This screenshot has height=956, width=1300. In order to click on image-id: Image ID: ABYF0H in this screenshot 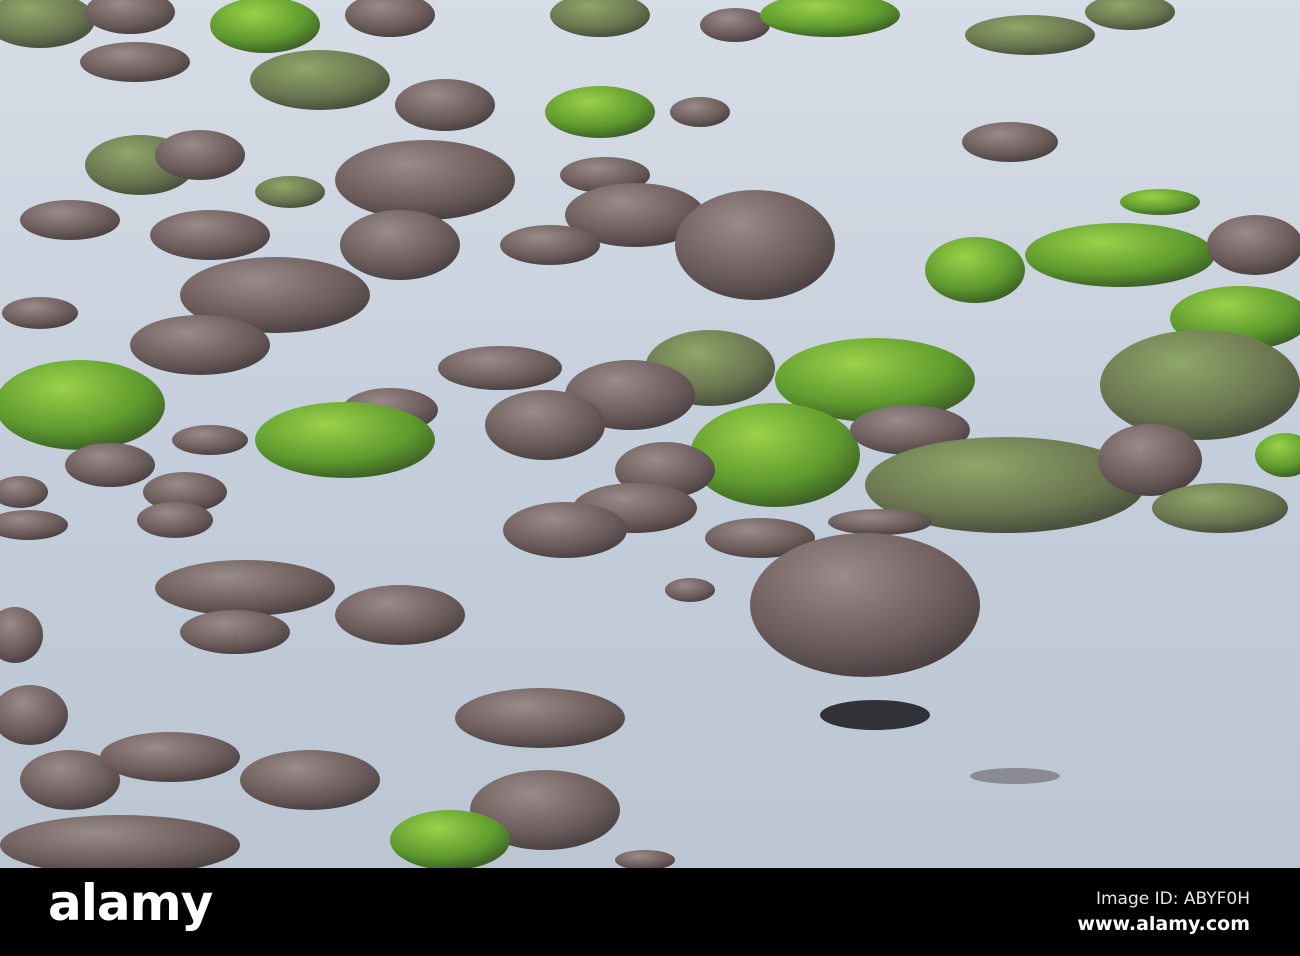, I will do `click(1172, 899)`.